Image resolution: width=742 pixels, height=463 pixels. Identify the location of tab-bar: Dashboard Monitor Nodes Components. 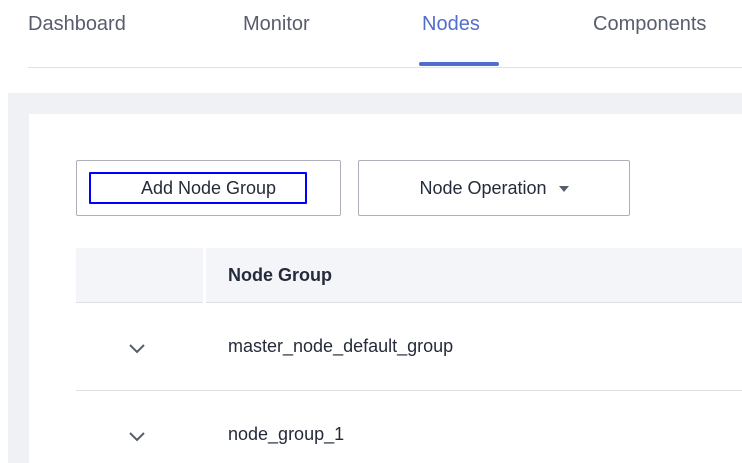
(385, 34).